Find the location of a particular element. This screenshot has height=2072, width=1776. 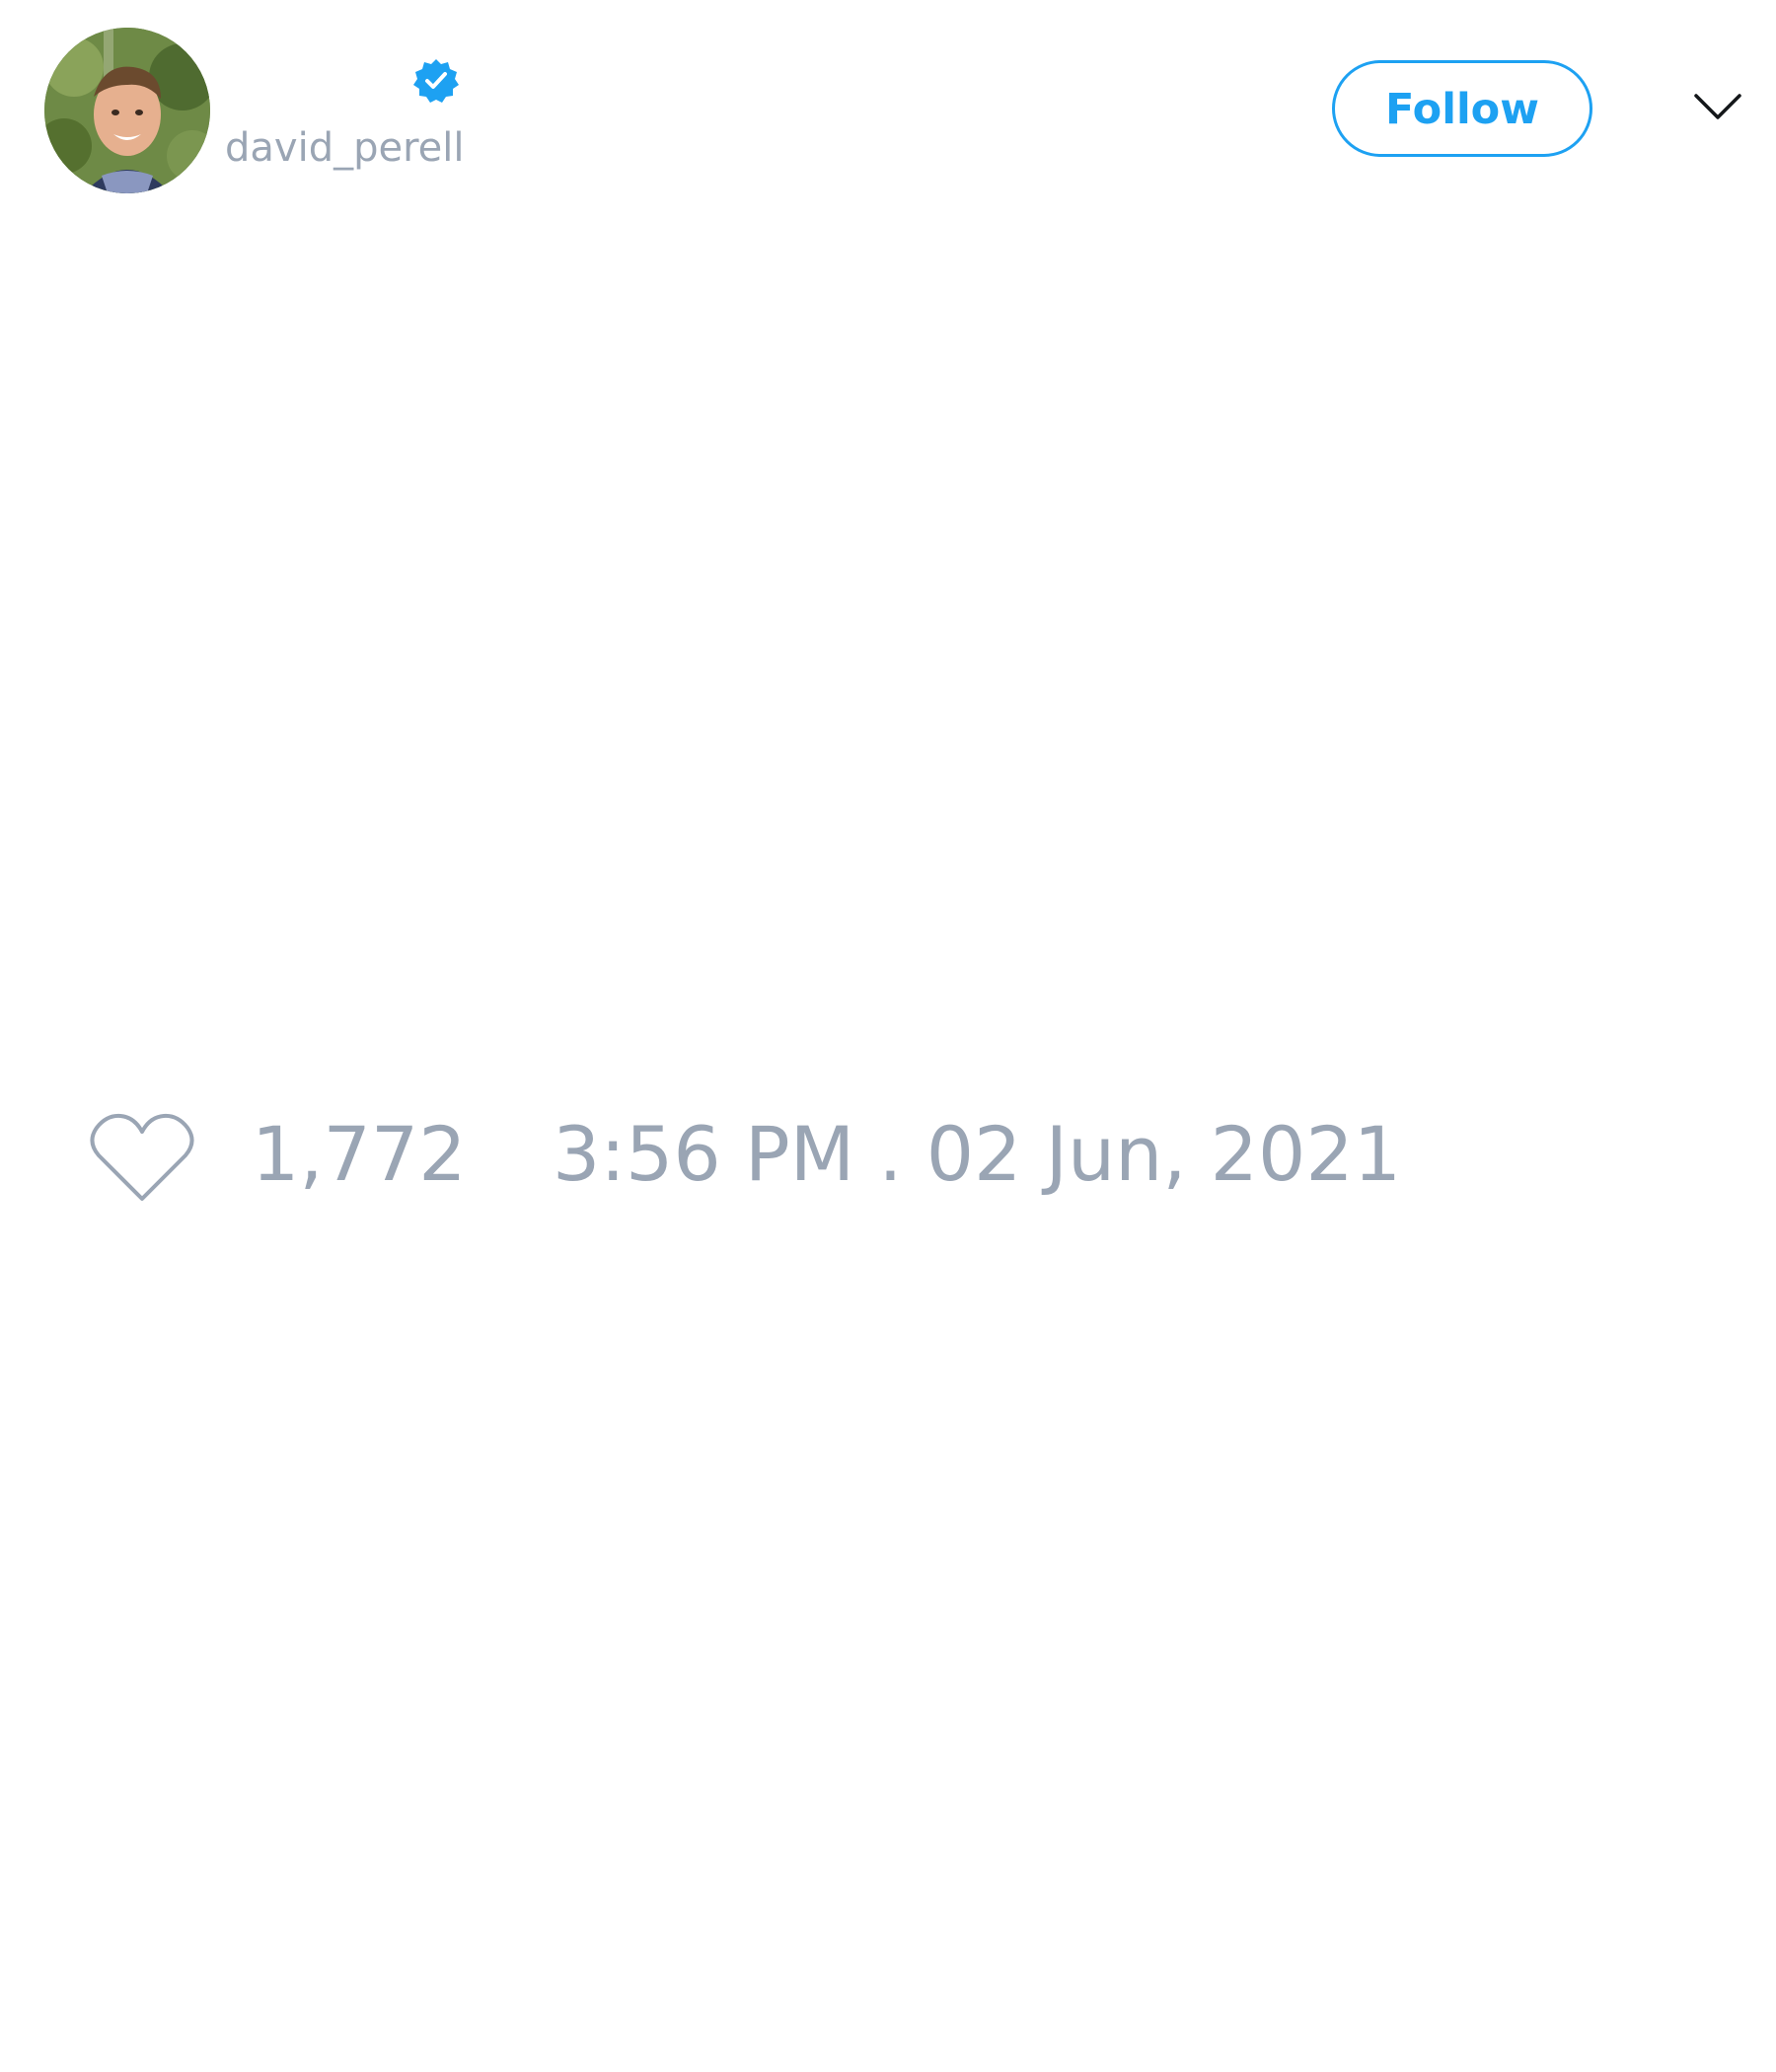

author-handle: david_perell is located at coordinates (344, 148).